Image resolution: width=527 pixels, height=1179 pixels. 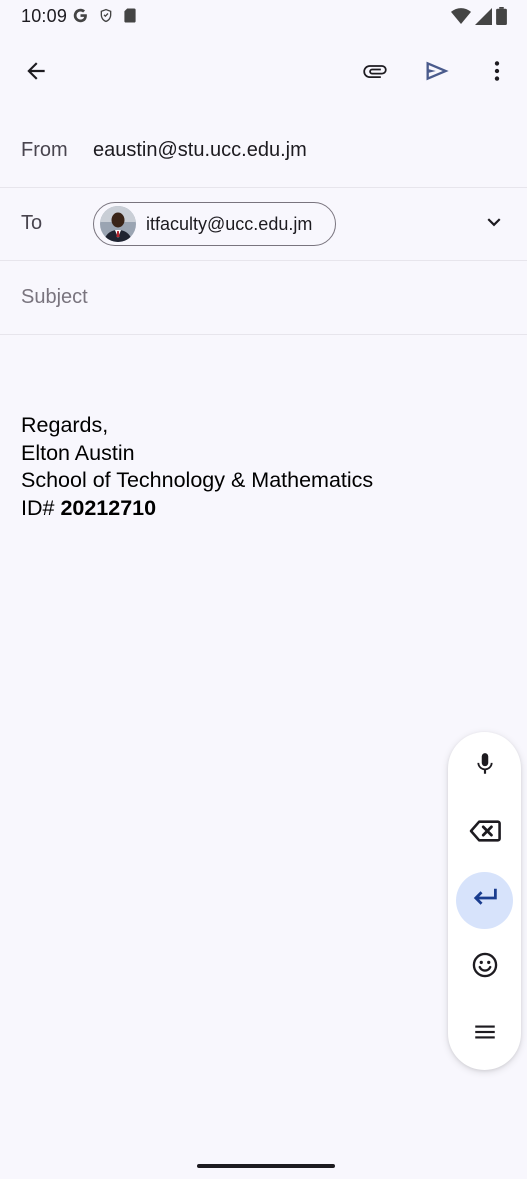 I want to click on backspace-button, so click(x=484, y=833).